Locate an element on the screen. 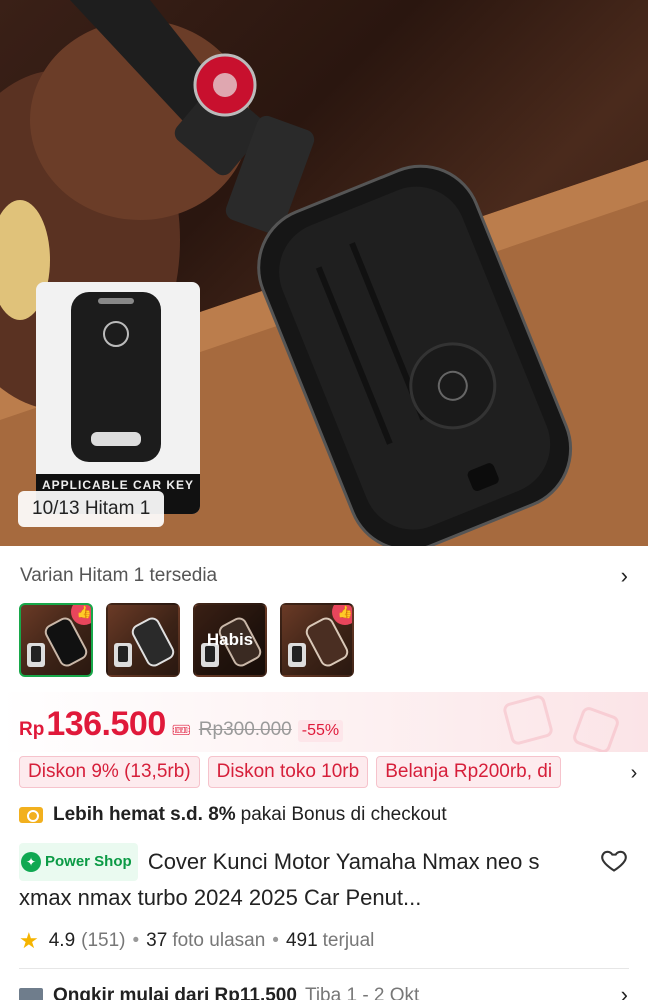 The width and height of the screenshot is (648, 1000). sold-count: 491 is located at coordinates (301, 940).